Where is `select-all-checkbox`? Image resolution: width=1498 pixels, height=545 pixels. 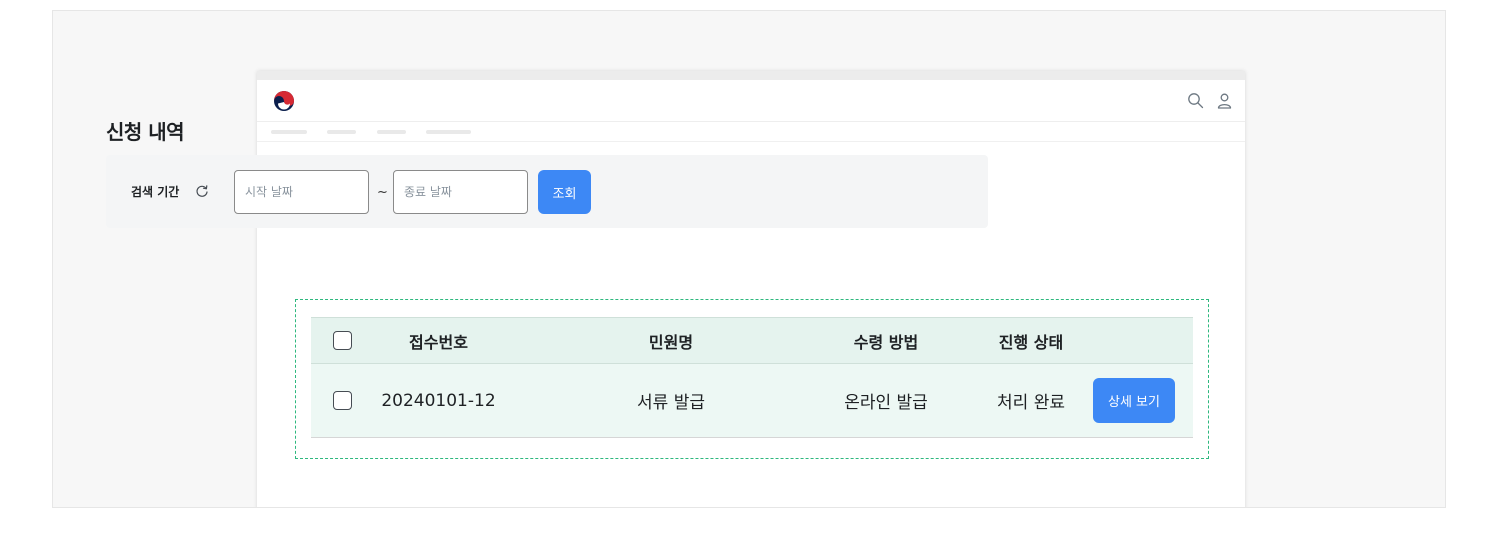
select-all-checkbox is located at coordinates (342, 340).